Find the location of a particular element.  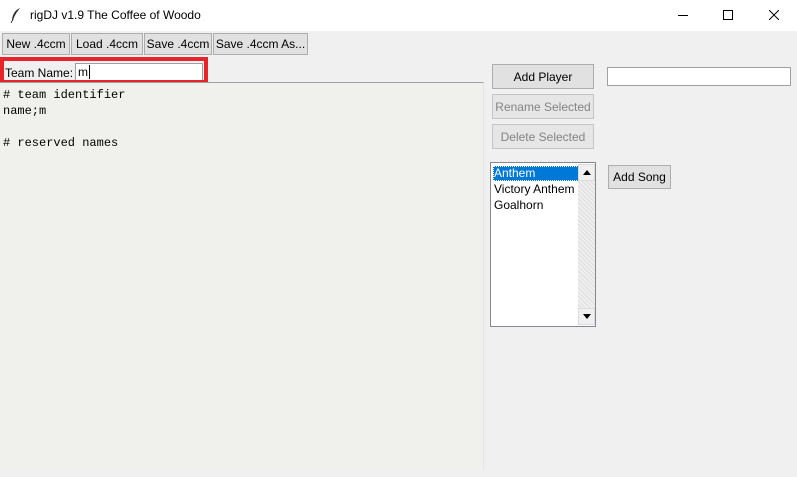

editor-line: name;m is located at coordinates (25, 111).